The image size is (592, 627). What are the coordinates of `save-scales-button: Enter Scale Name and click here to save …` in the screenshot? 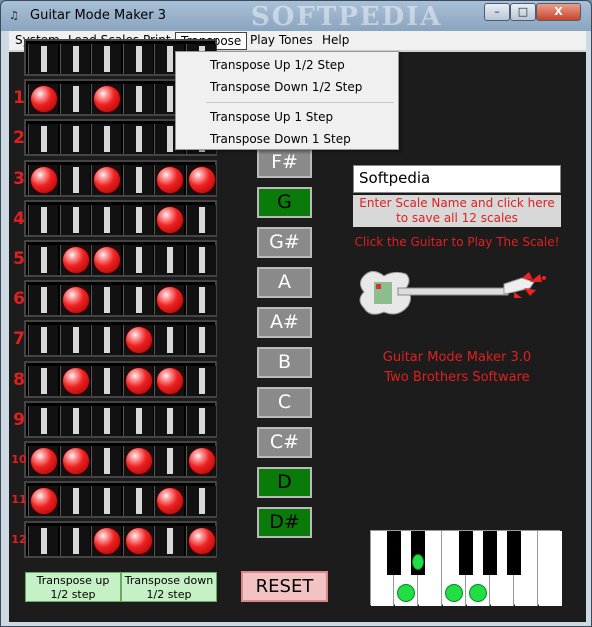 It's located at (457, 211).